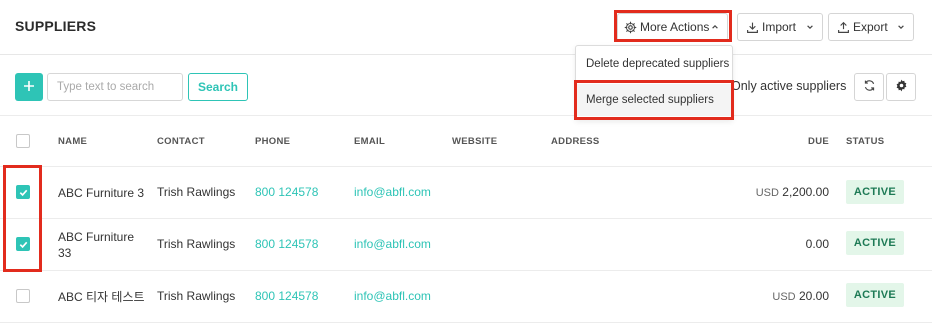 The image size is (932, 326). I want to click on add-supplier-button, so click(29, 87).